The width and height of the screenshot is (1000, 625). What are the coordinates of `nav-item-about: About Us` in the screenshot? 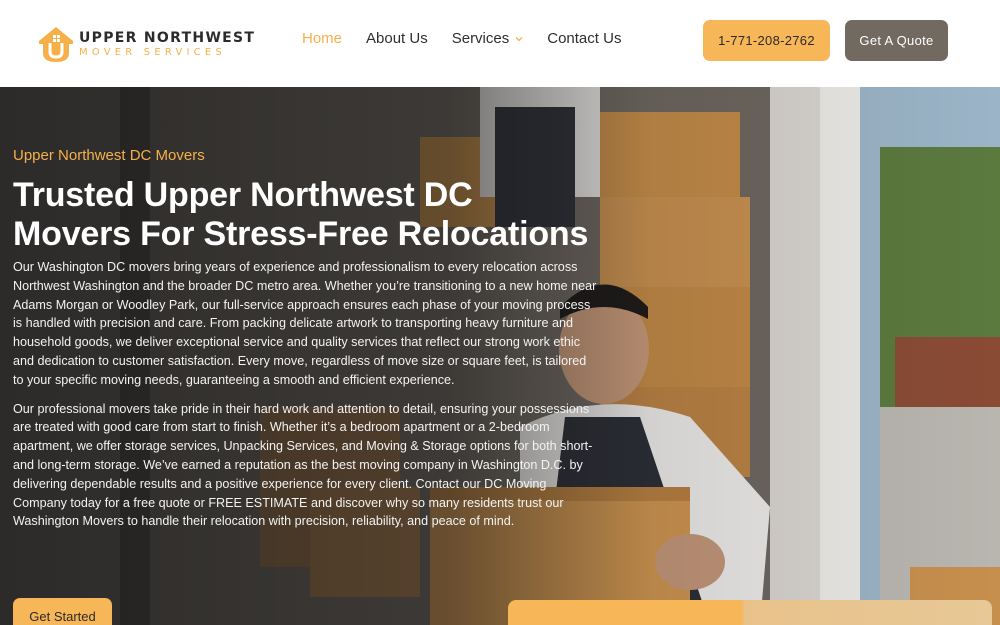 It's located at (397, 38).